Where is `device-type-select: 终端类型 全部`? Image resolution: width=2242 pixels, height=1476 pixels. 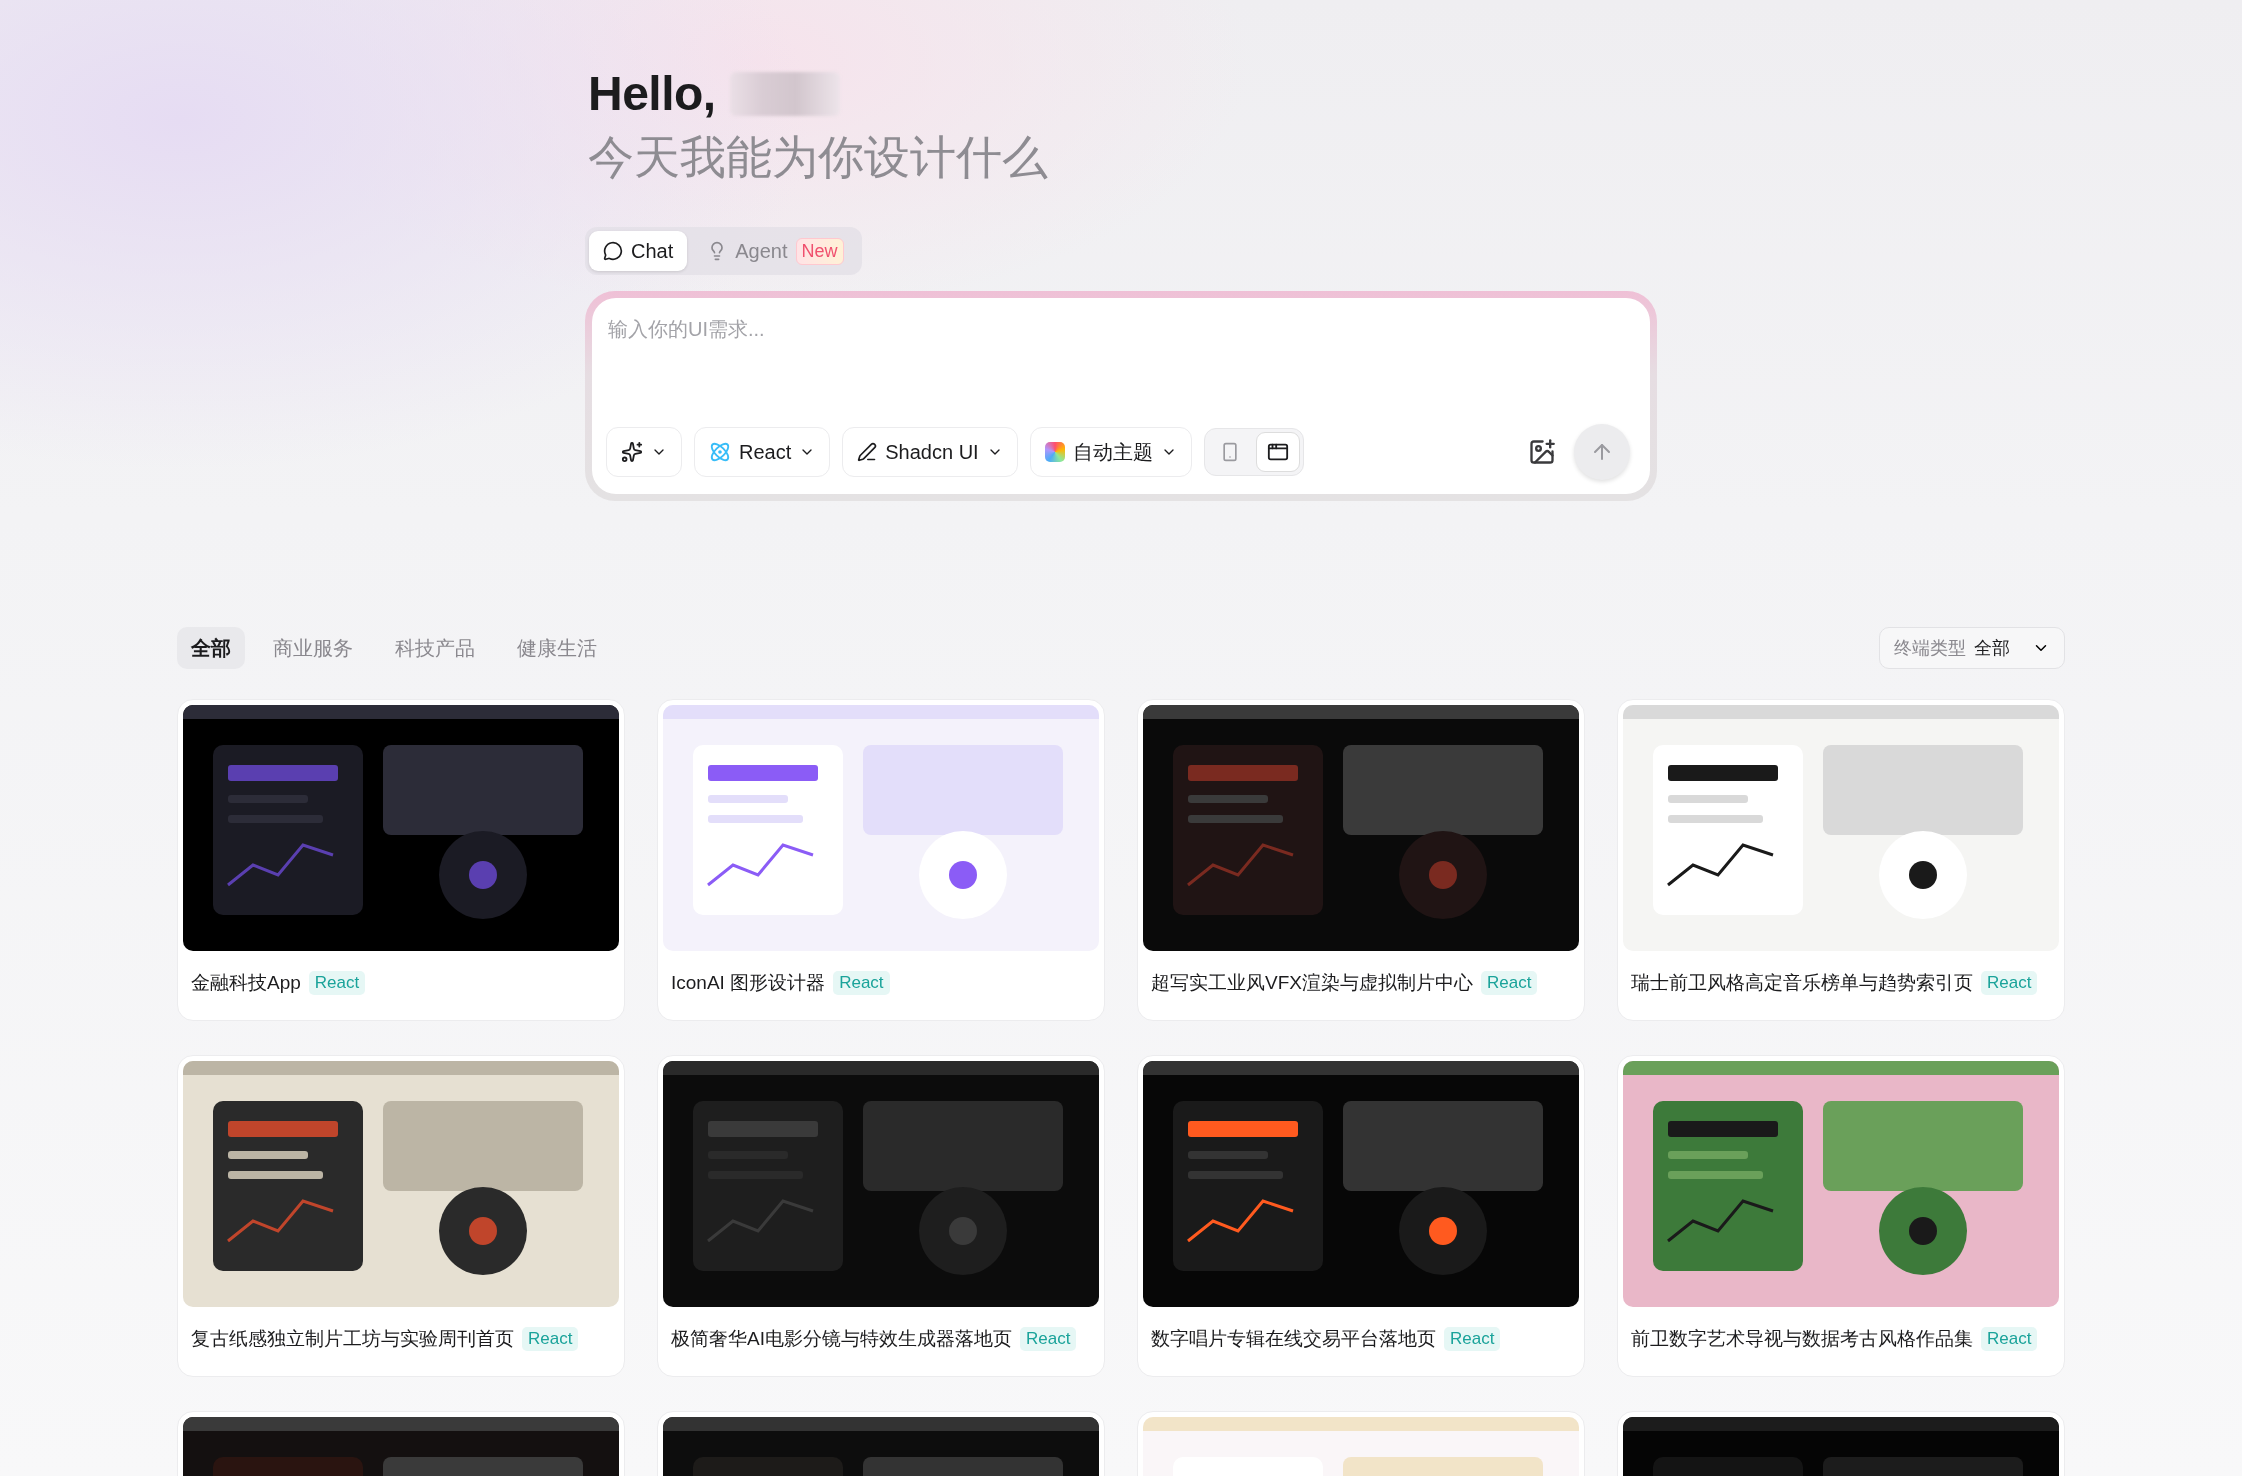 device-type-select: 终端类型 全部 is located at coordinates (1972, 648).